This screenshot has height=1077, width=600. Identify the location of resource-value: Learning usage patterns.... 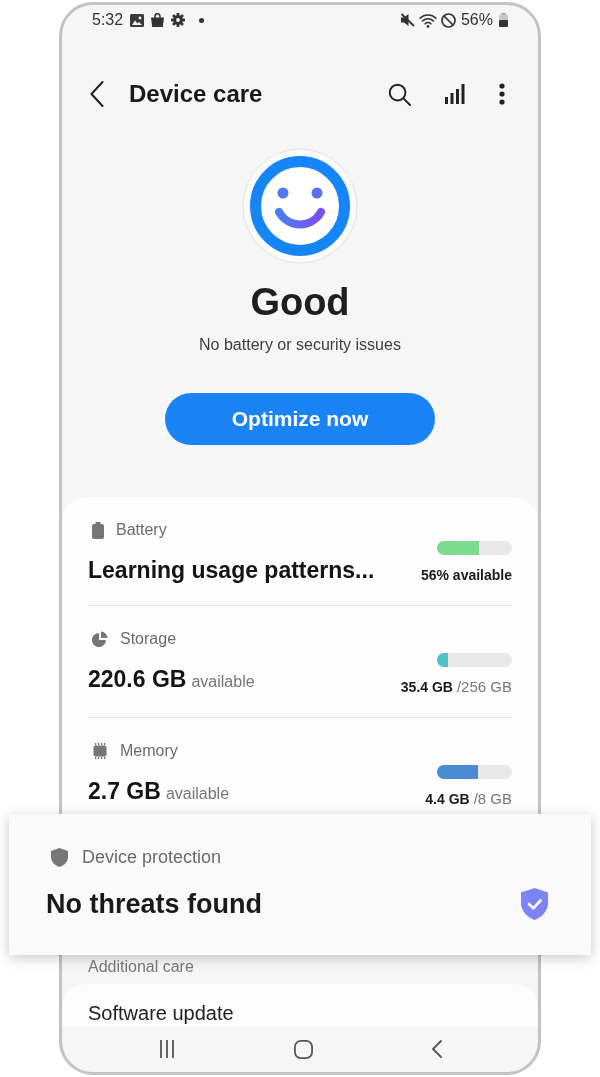
(231, 570).